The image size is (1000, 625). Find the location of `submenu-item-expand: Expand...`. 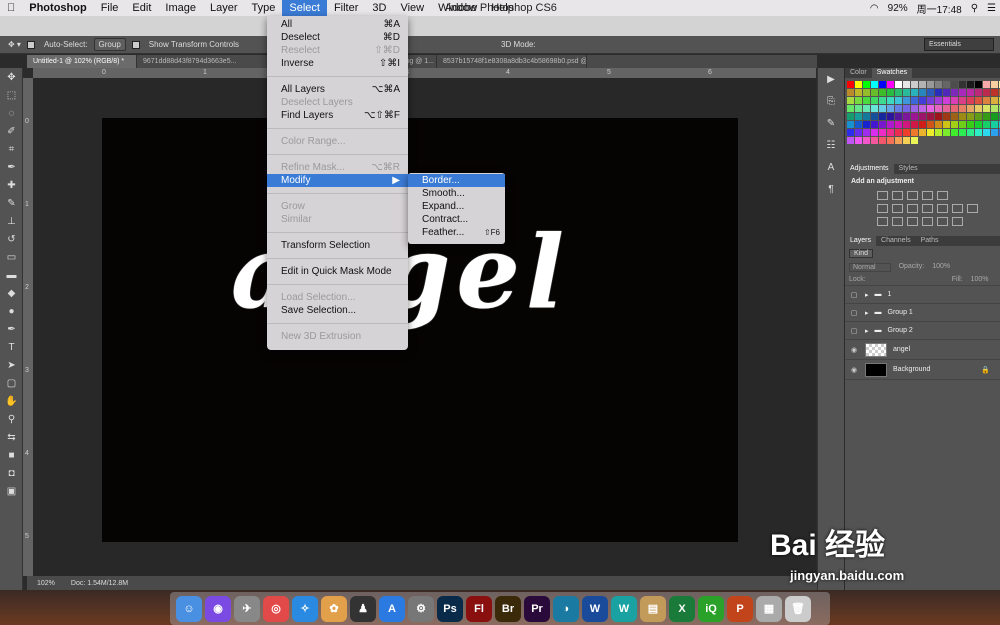

submenu-item-expand: Expand... is located at coordinates (456, 206).